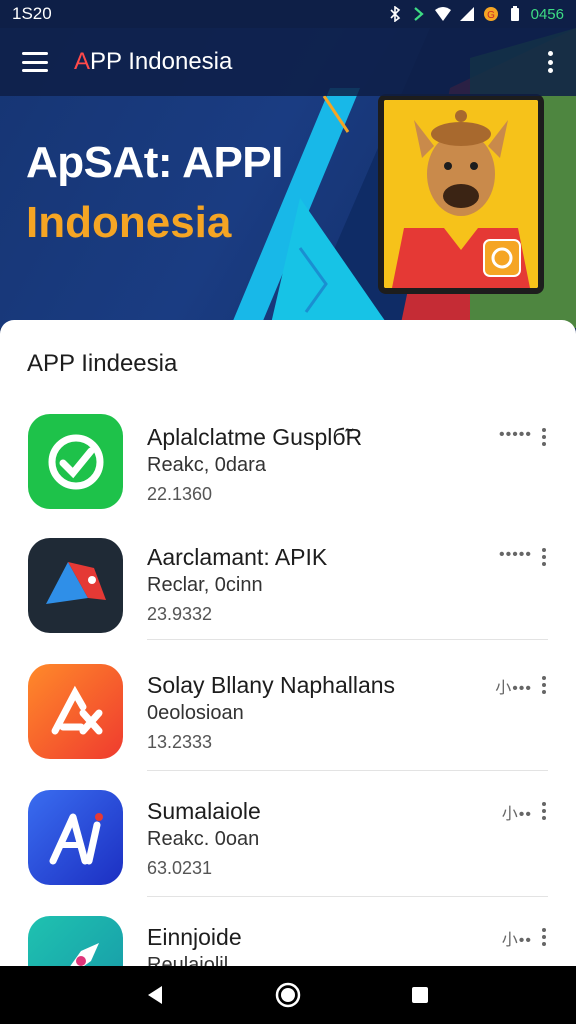 The height and width of the screenshot is (1024, 576). I want to click on hero-title: ApSAt: APPI, so click(154, 162).